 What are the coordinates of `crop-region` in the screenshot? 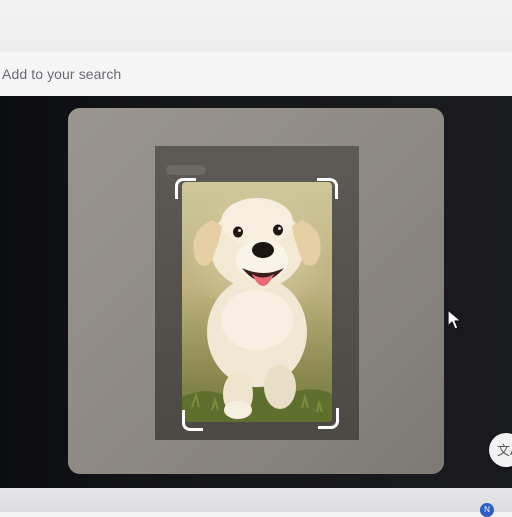 It's located at (257, 302).